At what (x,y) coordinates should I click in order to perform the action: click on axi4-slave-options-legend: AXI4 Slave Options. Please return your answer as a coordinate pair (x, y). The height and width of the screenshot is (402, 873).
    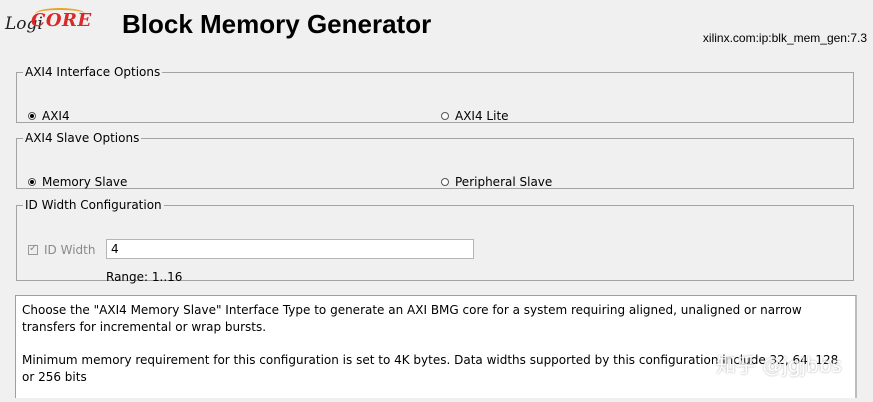
    Looking at the image, I should click on (82, 138).